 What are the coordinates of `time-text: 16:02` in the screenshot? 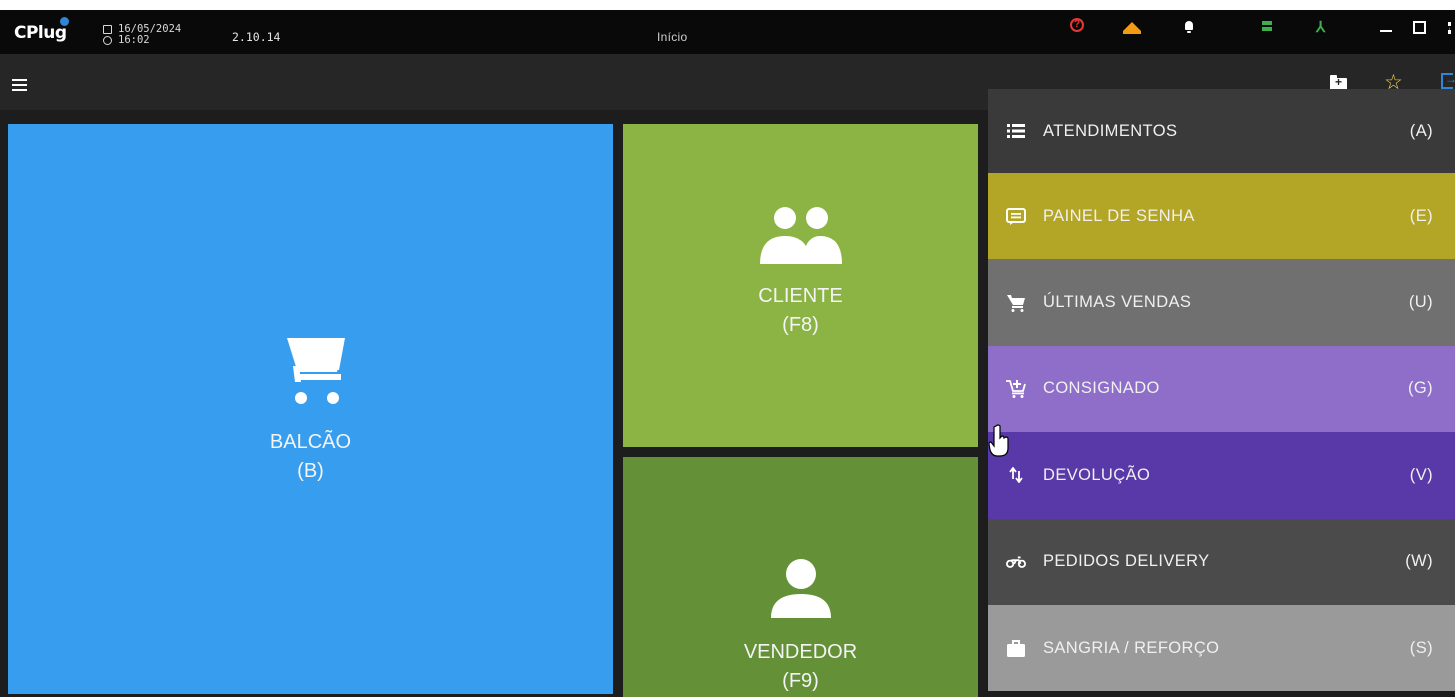 It's located at (134, 40).